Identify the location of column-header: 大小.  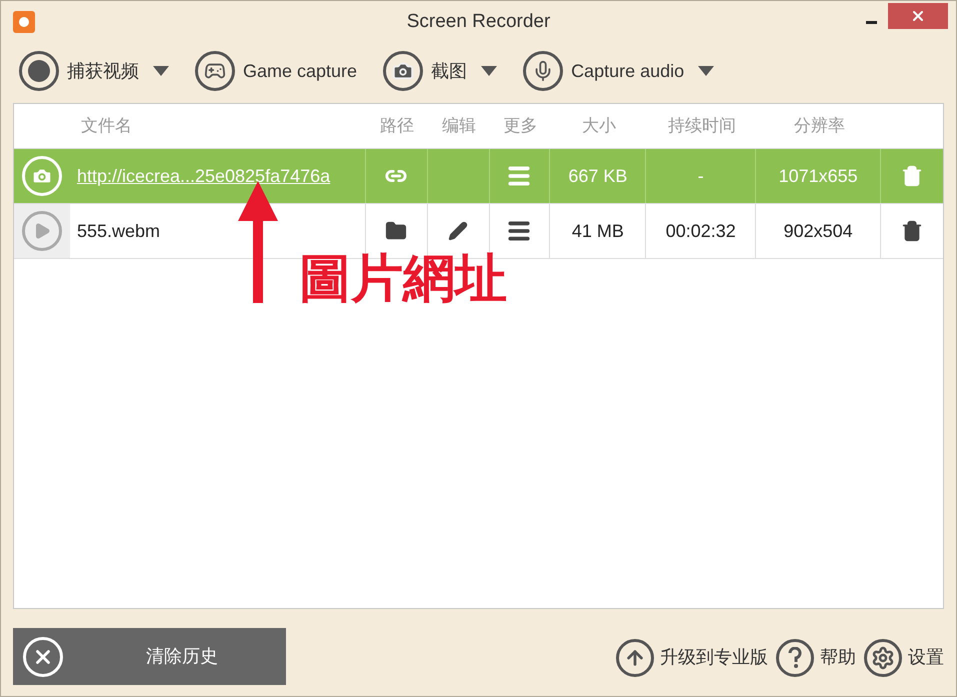
(599, 126).